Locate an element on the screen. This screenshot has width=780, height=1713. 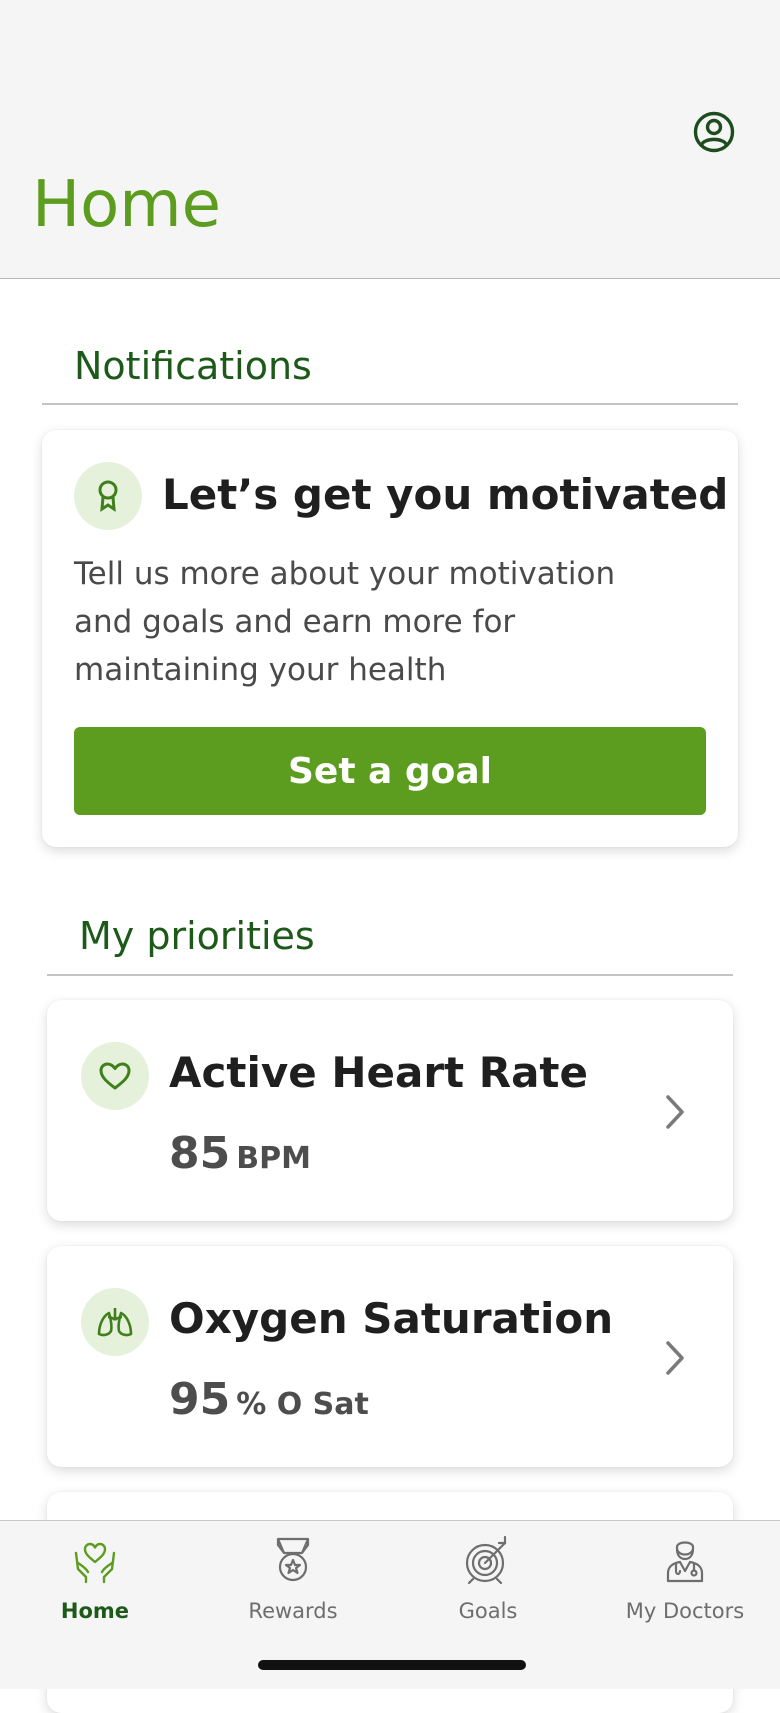
tab-label: Goals is located at coordinates (488, 1611).